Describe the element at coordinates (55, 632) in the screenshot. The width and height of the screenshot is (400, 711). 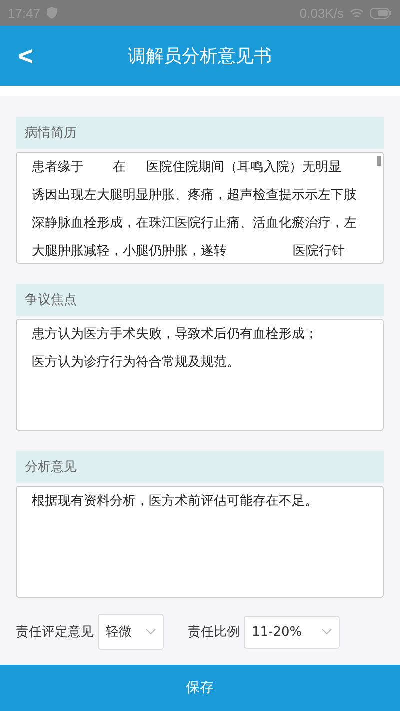
I see `field-label: 责任评定意见` at that location.